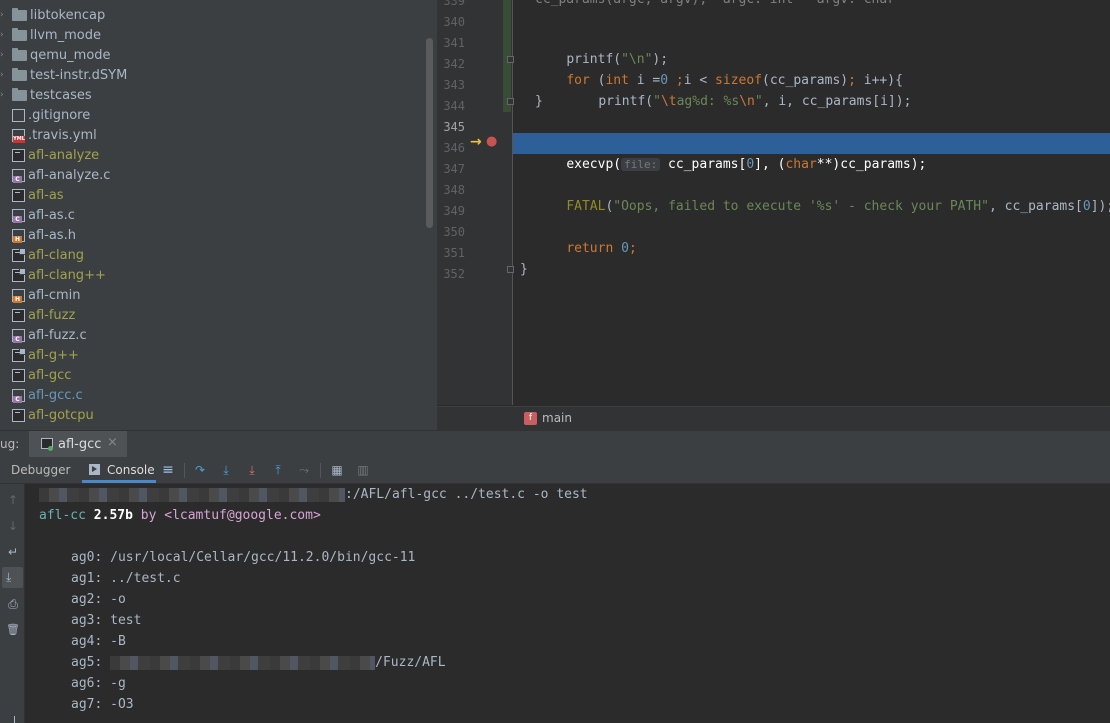  What do you see at coordinates (119, 470) in the screenshot?
I see `tab-console: Console` at bounding box center [119, 470].